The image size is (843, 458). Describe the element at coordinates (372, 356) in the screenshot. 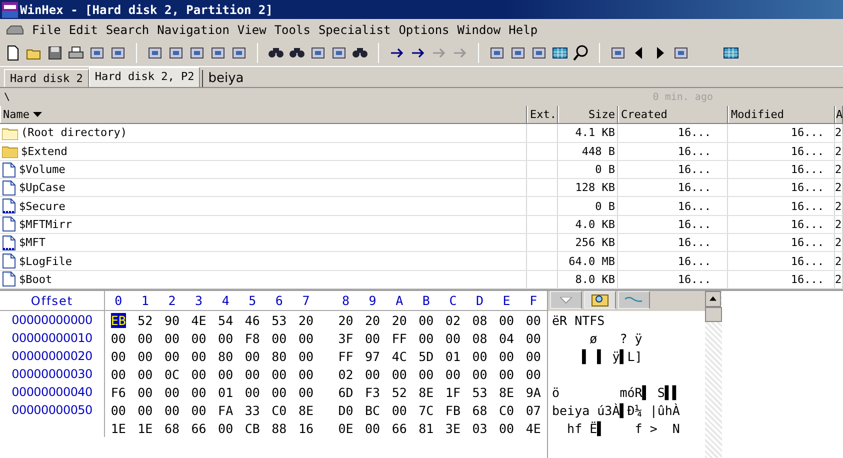

I see `hex-byte: 97` at that location.